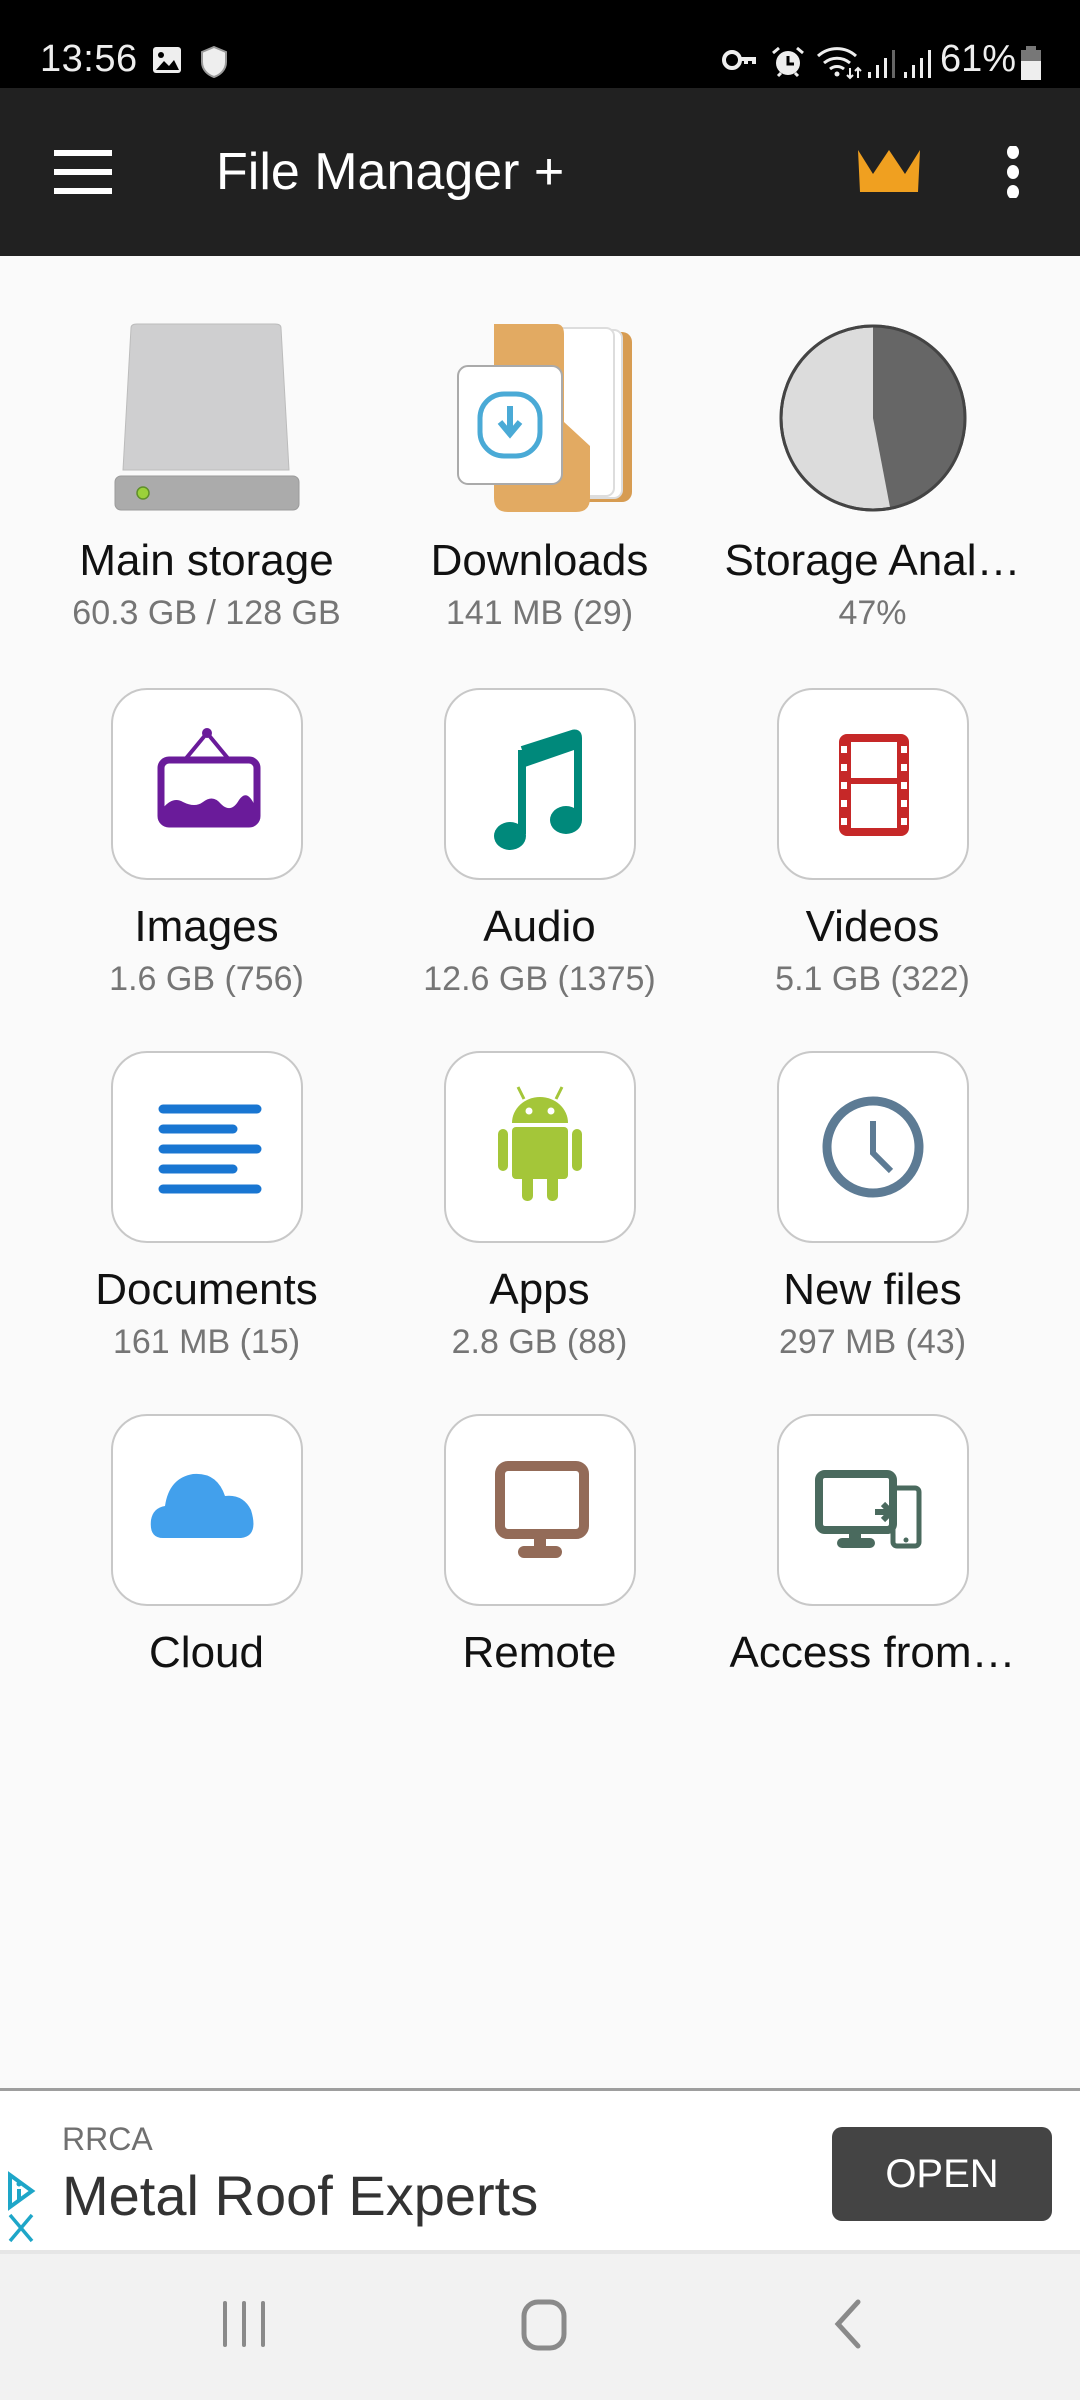 Image resolution: width=1080 pixels, height=2400 pixels. I want to click on wifi-icon, so click(839, 63).